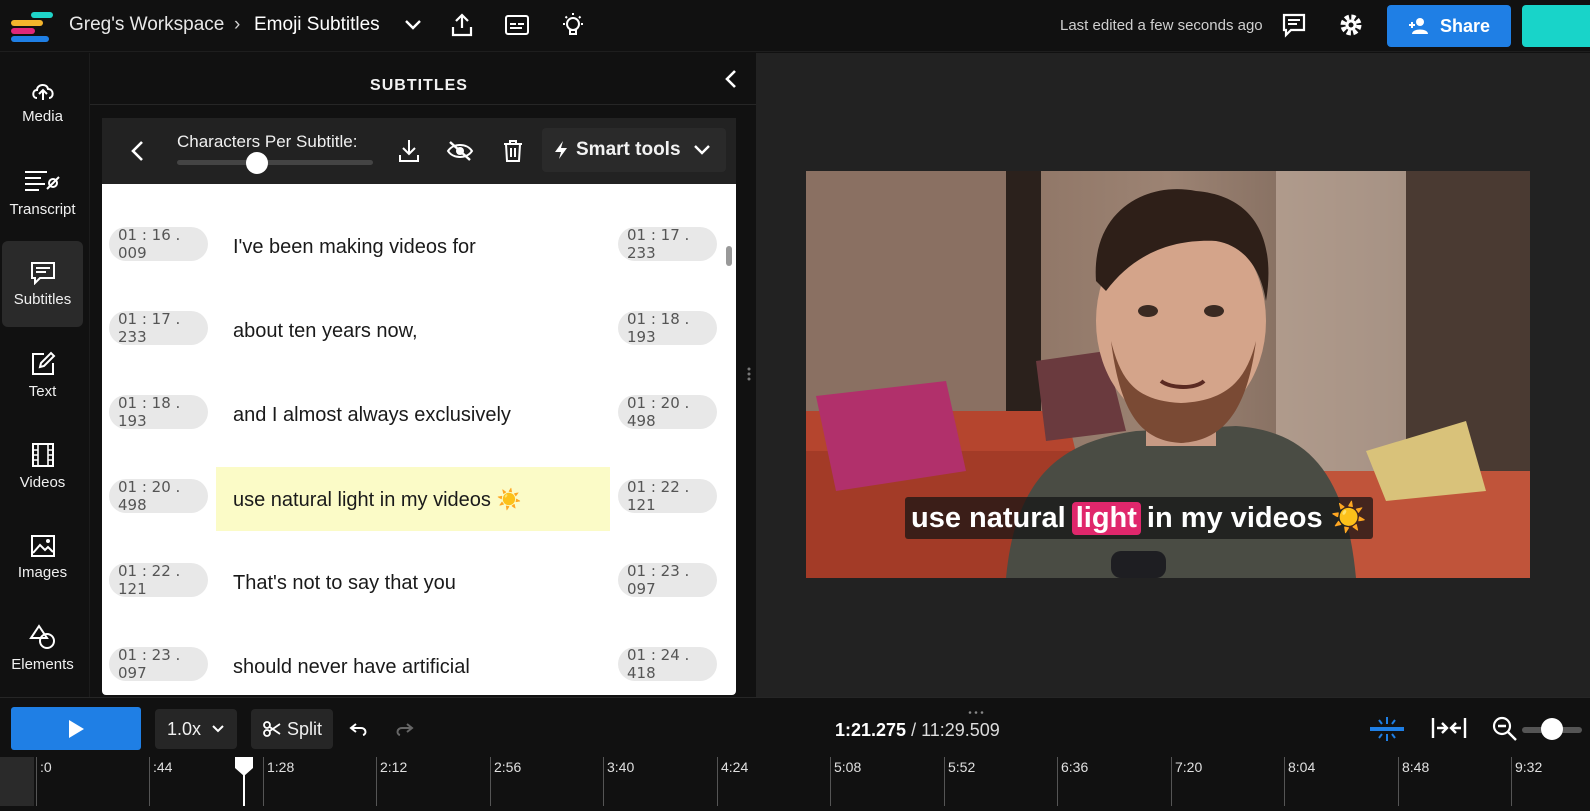  Describe the element at coordinates (1351, 25) in the screenshot. I see `gear-icon` at that location.